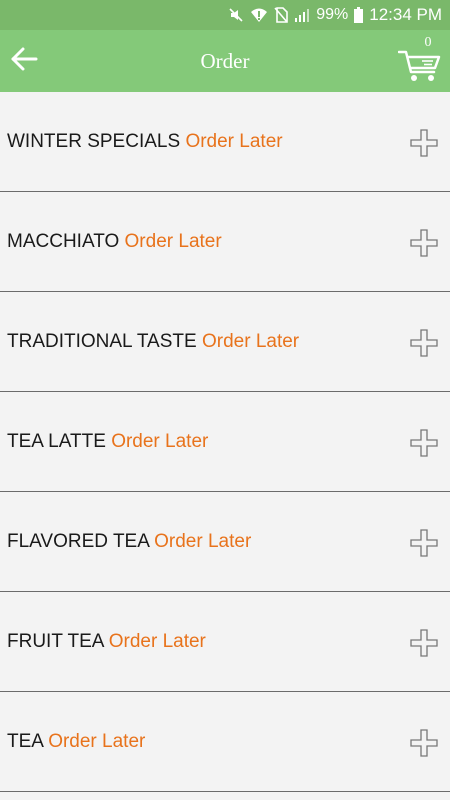 The height and width of the screenshot is (800, 450). What do you see at coordinates (102, 341) in the screenshot?
I see `category-name: TRADITIONAL TASTE` at bounding box center [102, 341].